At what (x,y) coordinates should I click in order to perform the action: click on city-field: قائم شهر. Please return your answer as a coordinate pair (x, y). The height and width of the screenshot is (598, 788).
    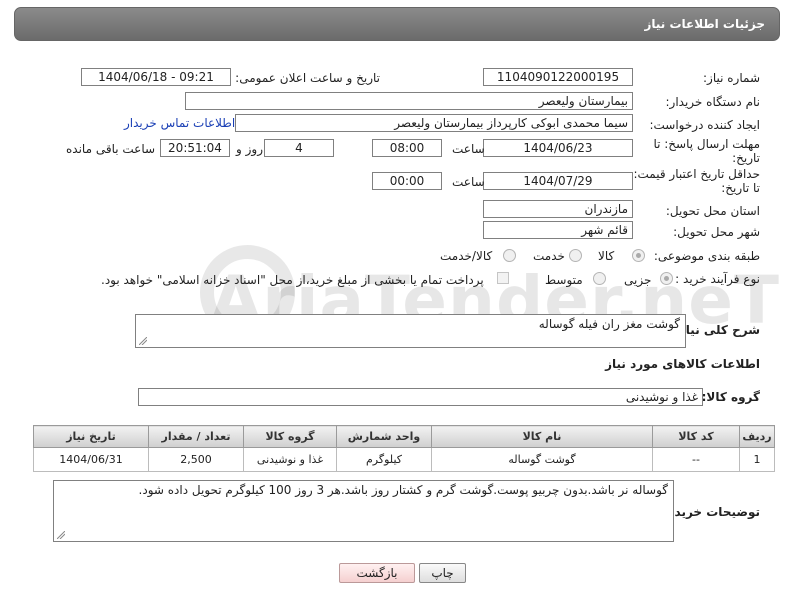
    Looking at the image, I should click on (558, 230).